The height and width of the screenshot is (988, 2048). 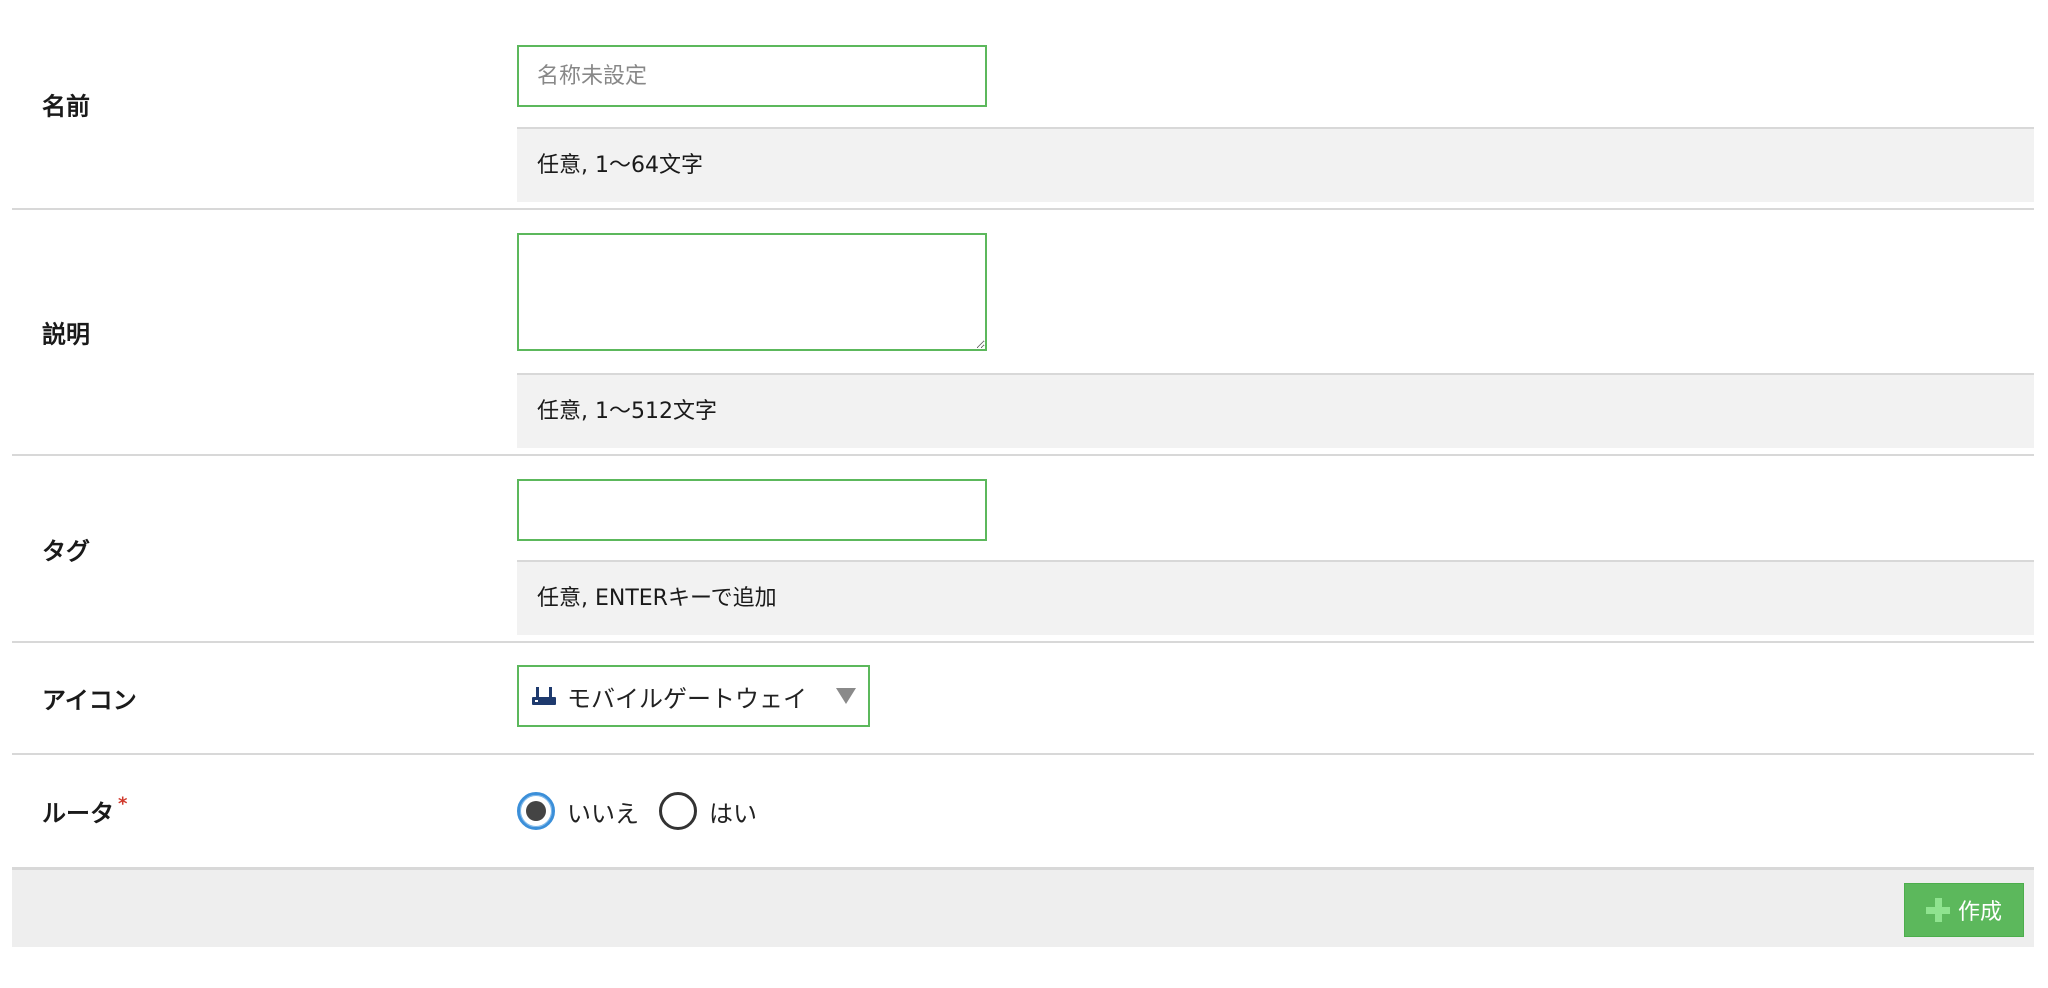 I want to click on radio-selected-dot, so click(x=536, y=811).